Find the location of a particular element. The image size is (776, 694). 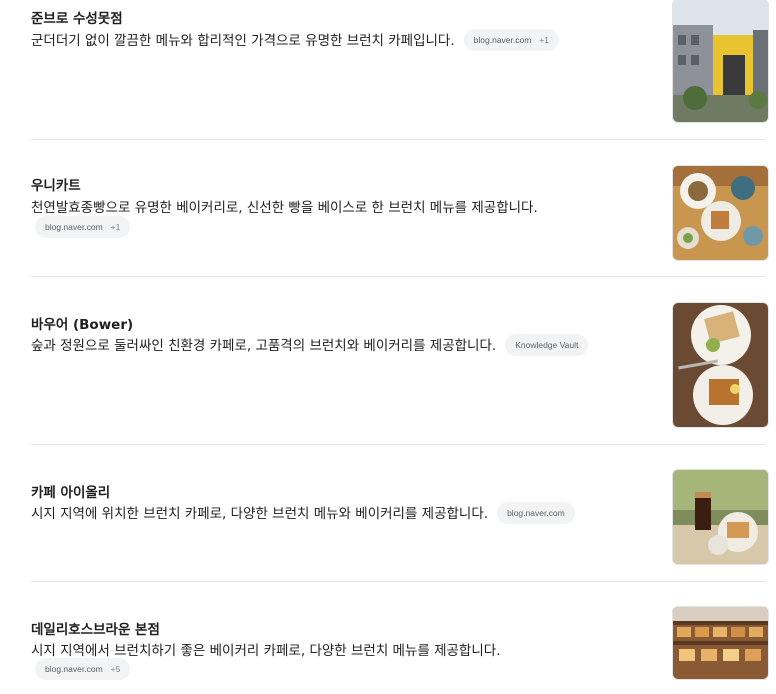

source-more-count: +5 is located at coordinates (115, 669).